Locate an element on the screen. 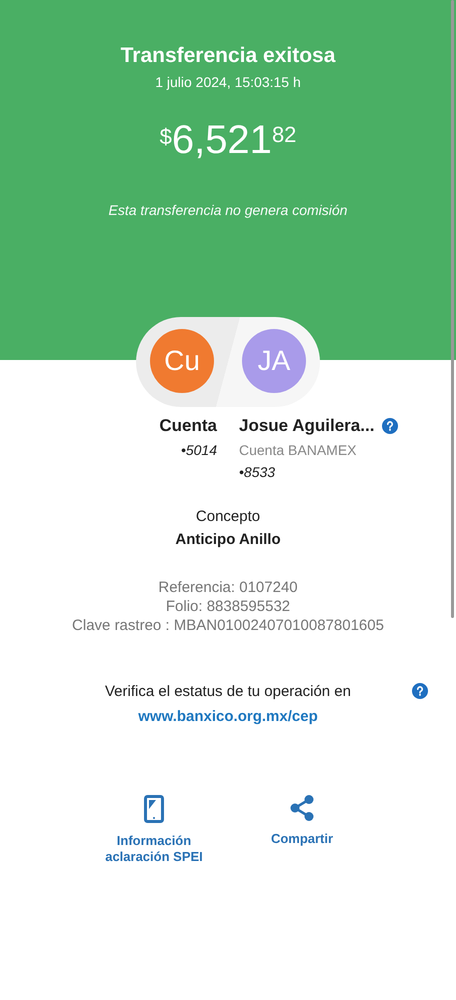 The width and height of the screenshot is (456, 1000). avatar: JA is located at coordinates (274, 361).